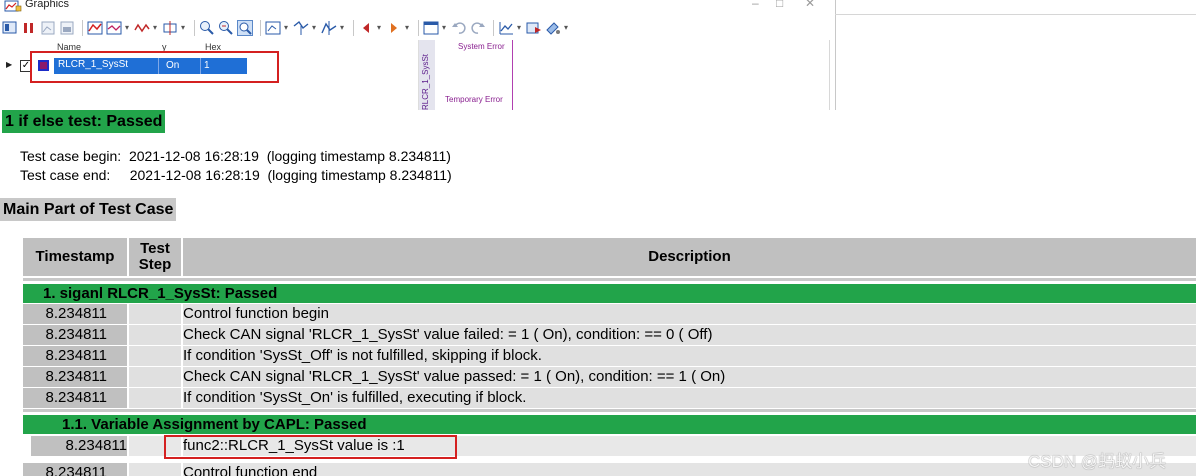  I want to click on marker-icon, so click(170, 28).